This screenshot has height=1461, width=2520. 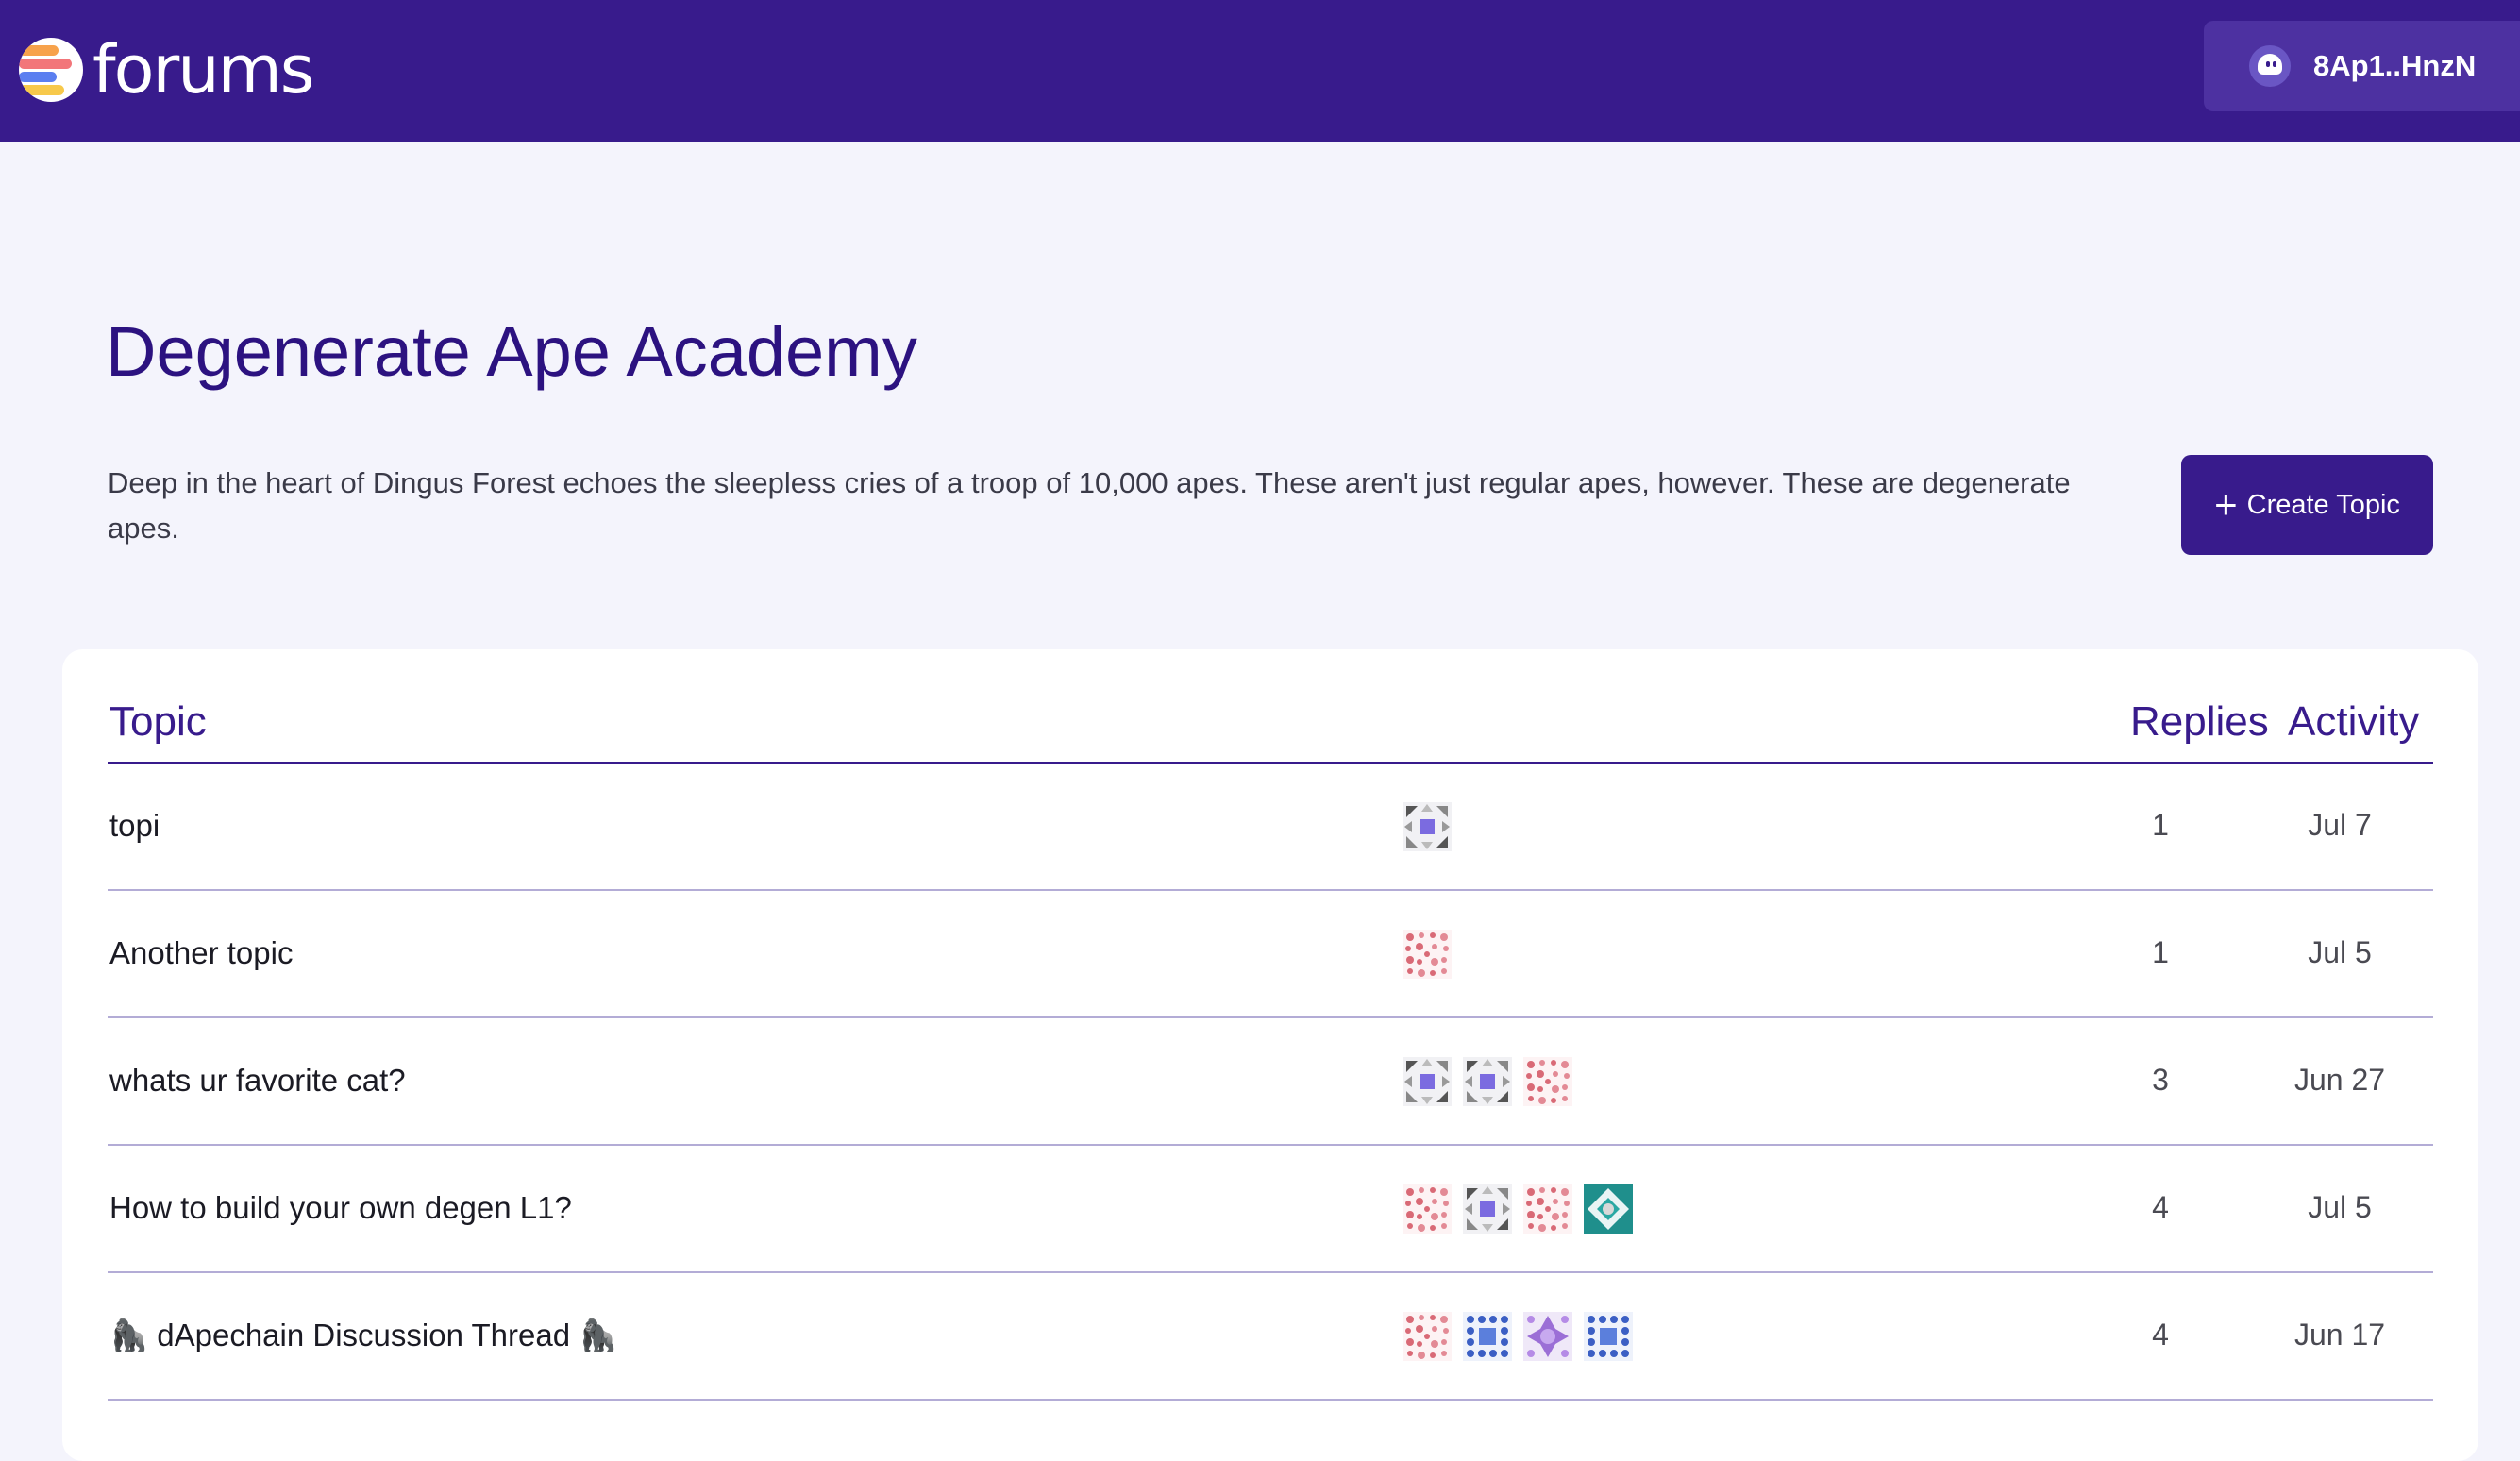 What do you see at coordinates (1270, 1210) in the screenshot?
I see `topic-row: How to build your own degen L1? 4 Jul 5` at bounding box center [1270, 1210].